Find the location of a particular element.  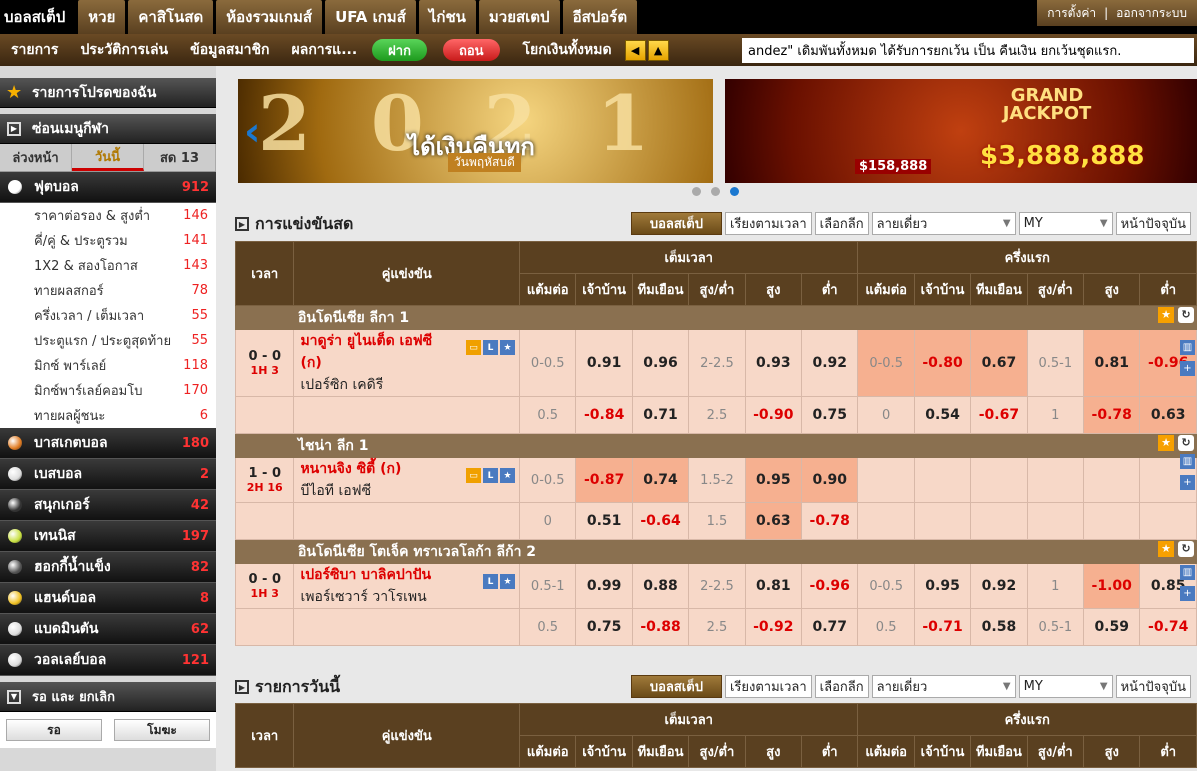

sport-item: วอลเลย์บอล 121 is located at coordinates (108, 660).